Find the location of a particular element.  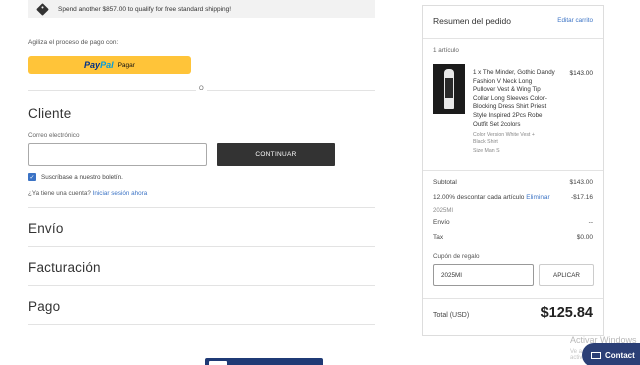

edit-cart-link: Editar carrito is located at coordinates (575, 20).